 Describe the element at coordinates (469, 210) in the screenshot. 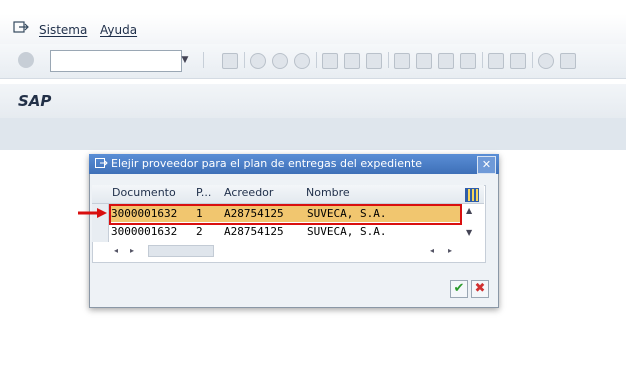

I see `scroll-up-icon: ▲` at that location.